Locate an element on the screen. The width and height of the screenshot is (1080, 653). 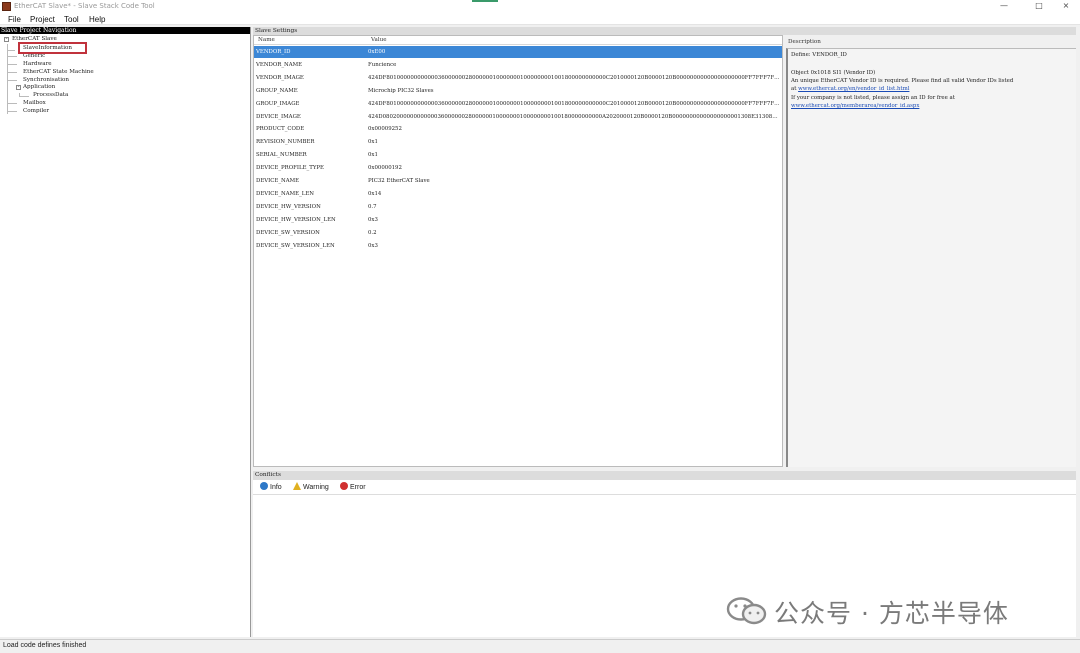
setting-value: 0.2 is located at coordinates (574, 233).